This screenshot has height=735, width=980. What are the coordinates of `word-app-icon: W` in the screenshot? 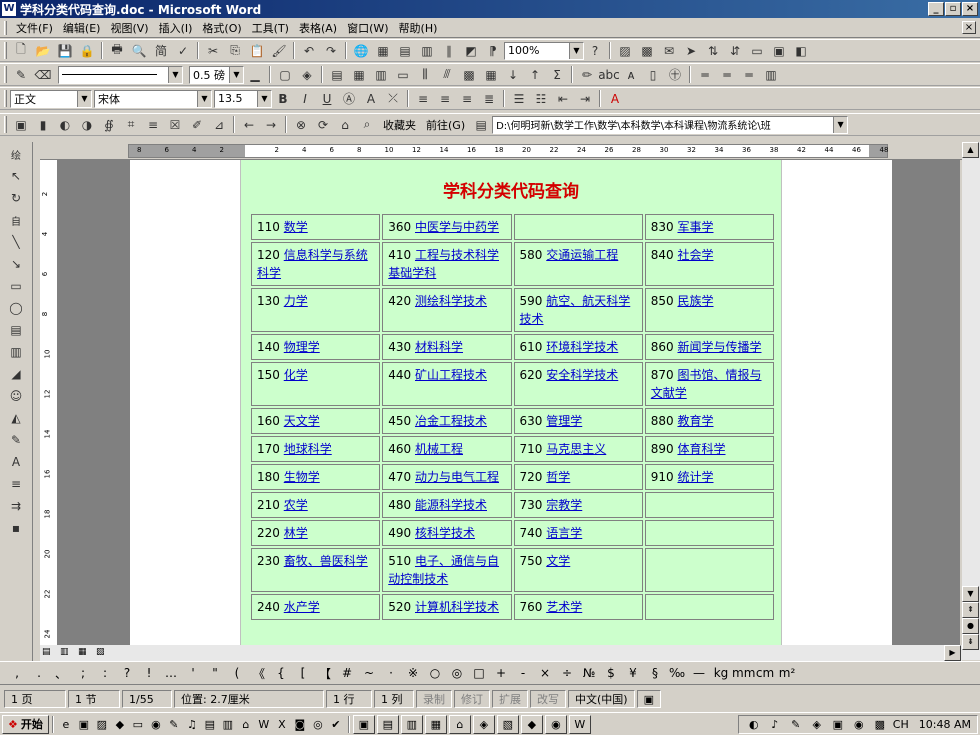 It's located at (9, 9).